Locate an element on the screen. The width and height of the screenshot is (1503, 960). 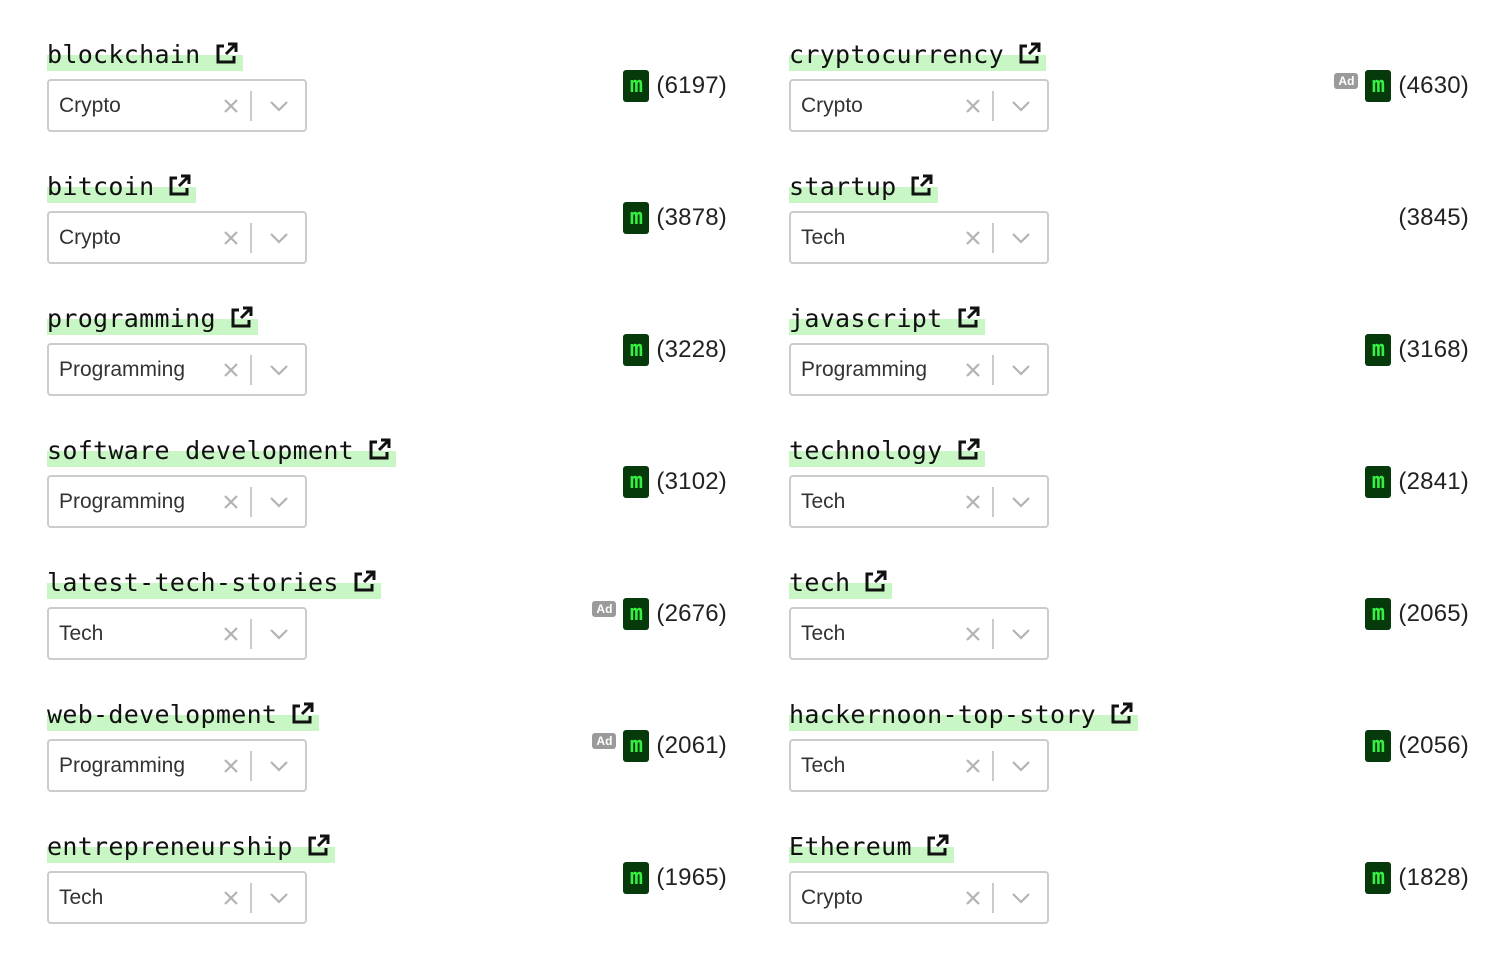
tag-heading: web-development is located at coordinates (183, 714).